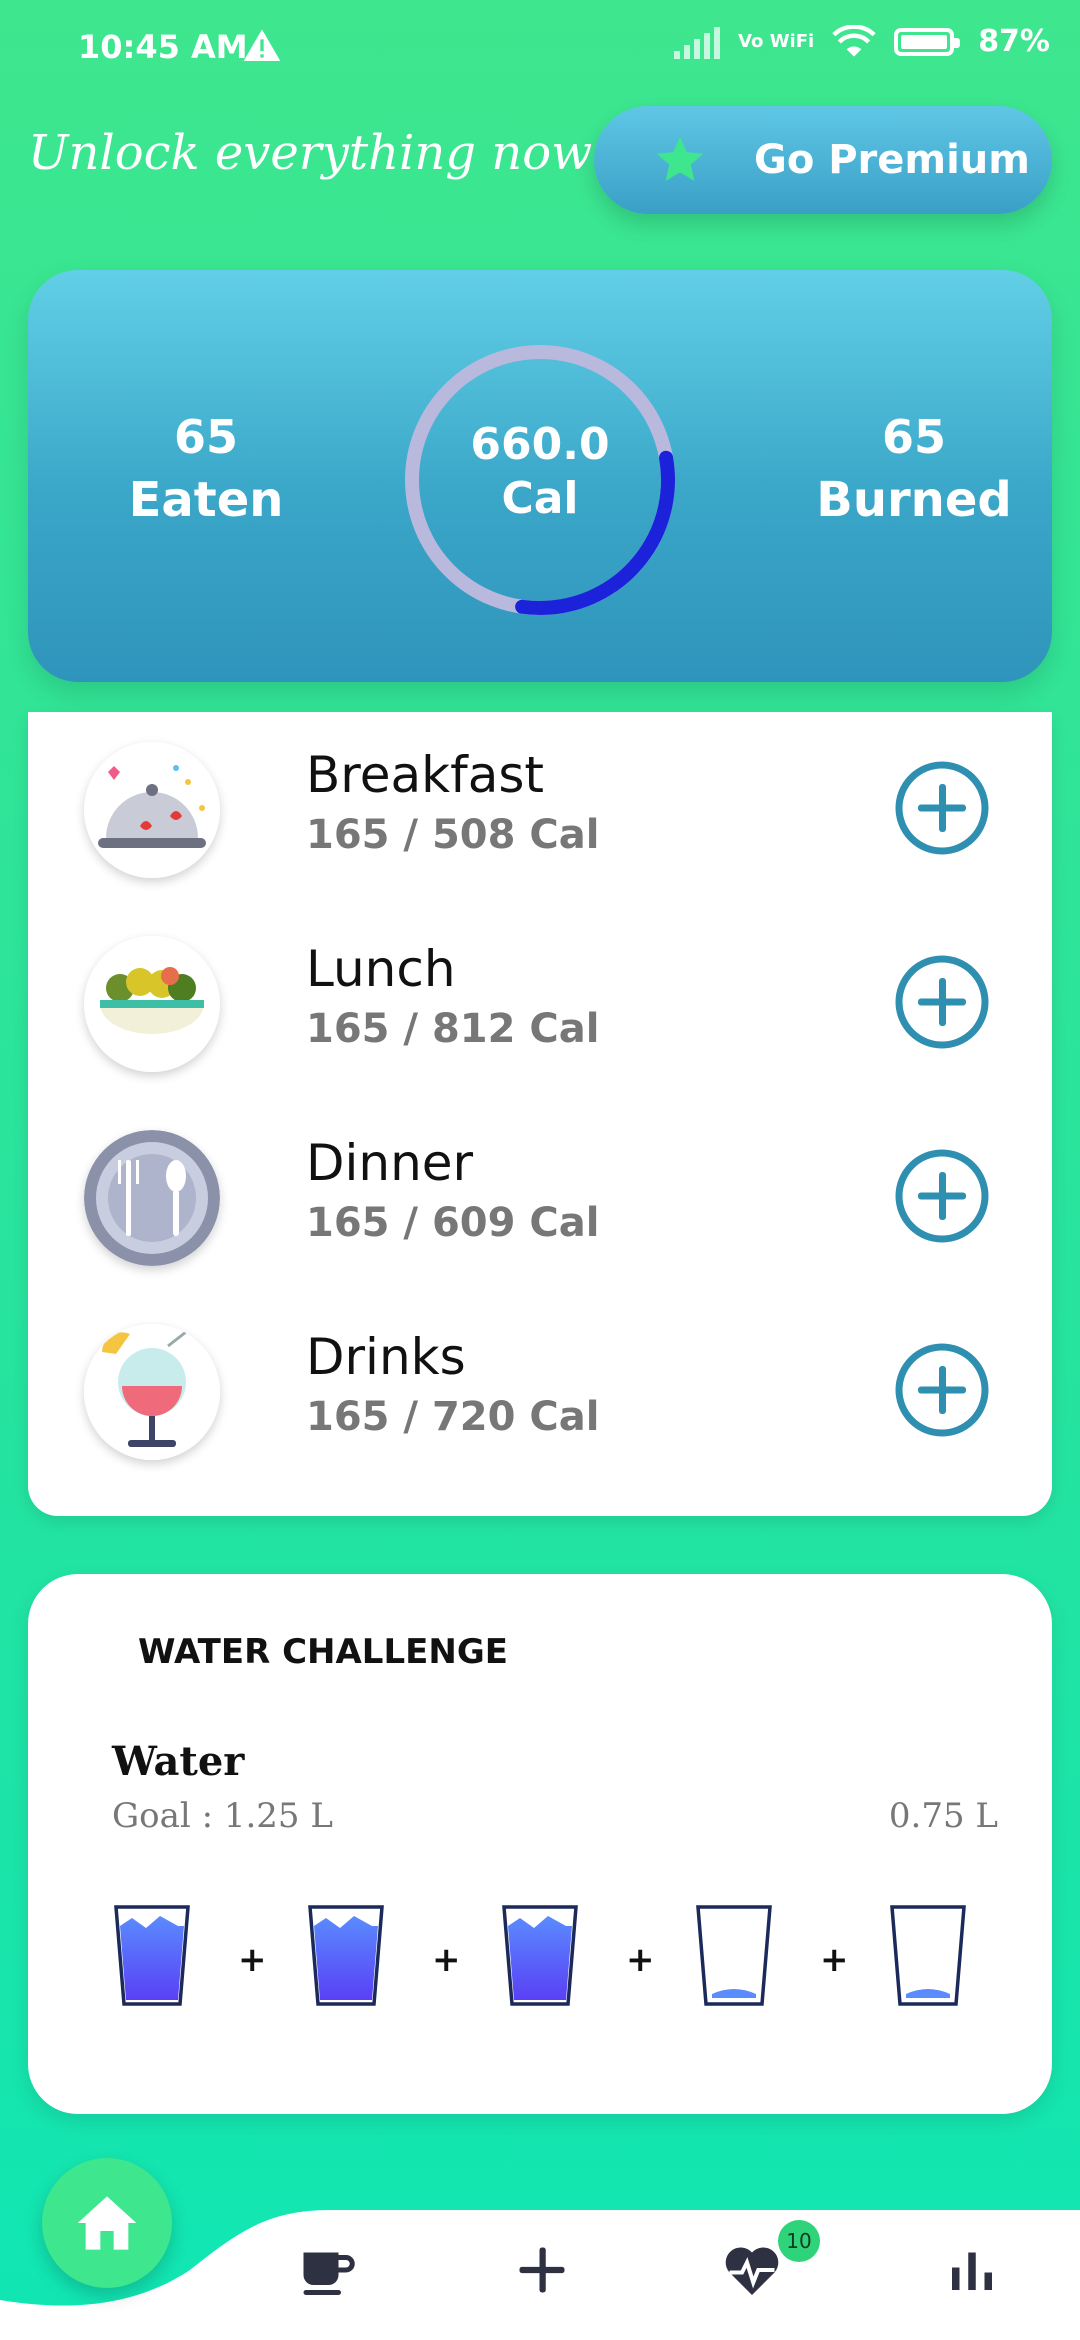 The height and width of the screenshot is (2340, 1080). What do you see at coordinates (262, 45) in the screenshot?
I see `warning-icon` at bounding box center [262, 45].